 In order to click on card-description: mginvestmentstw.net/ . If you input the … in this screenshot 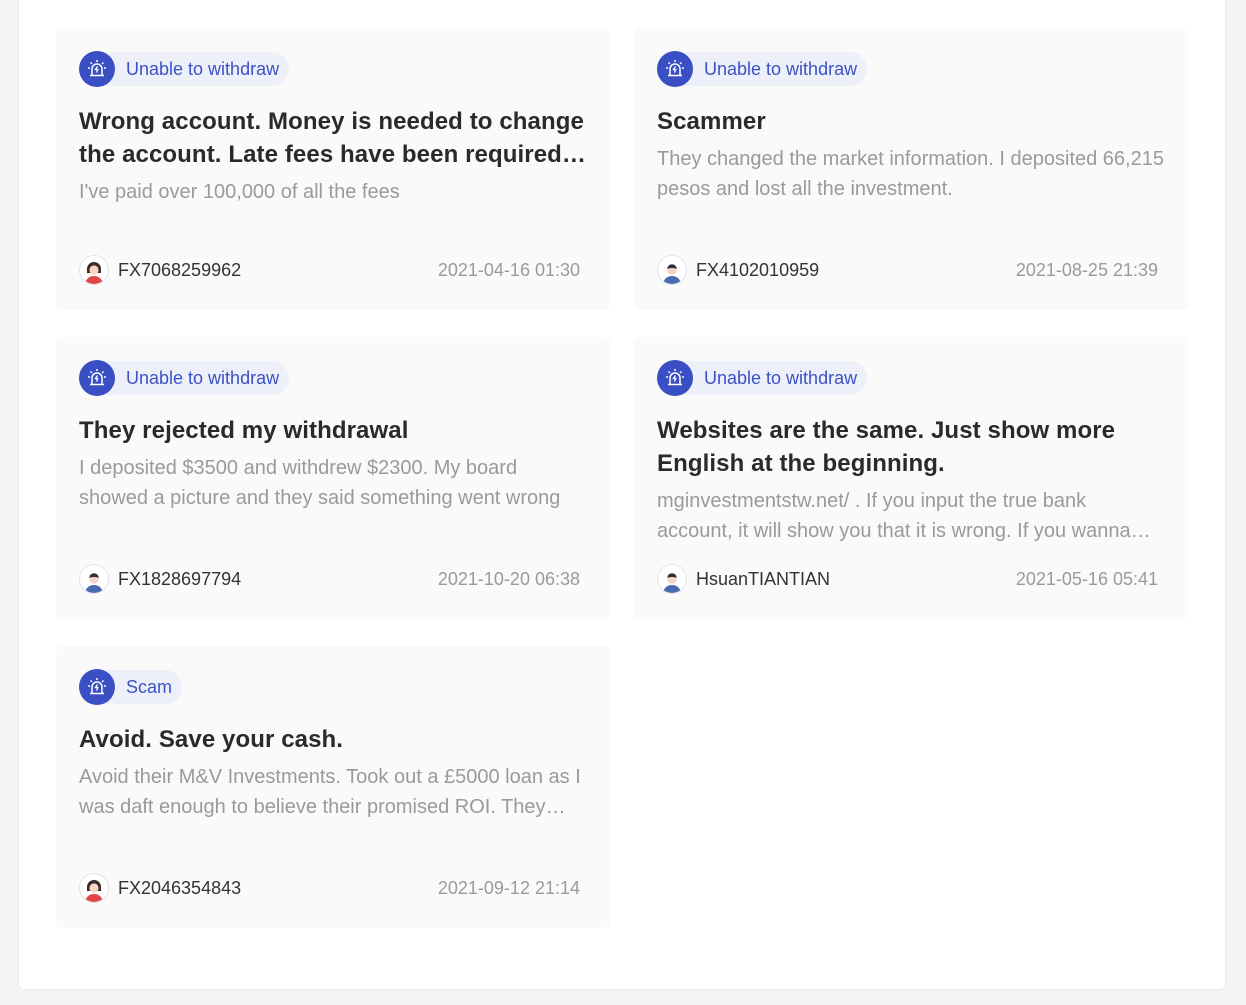, I will do `click(894, 516)`.